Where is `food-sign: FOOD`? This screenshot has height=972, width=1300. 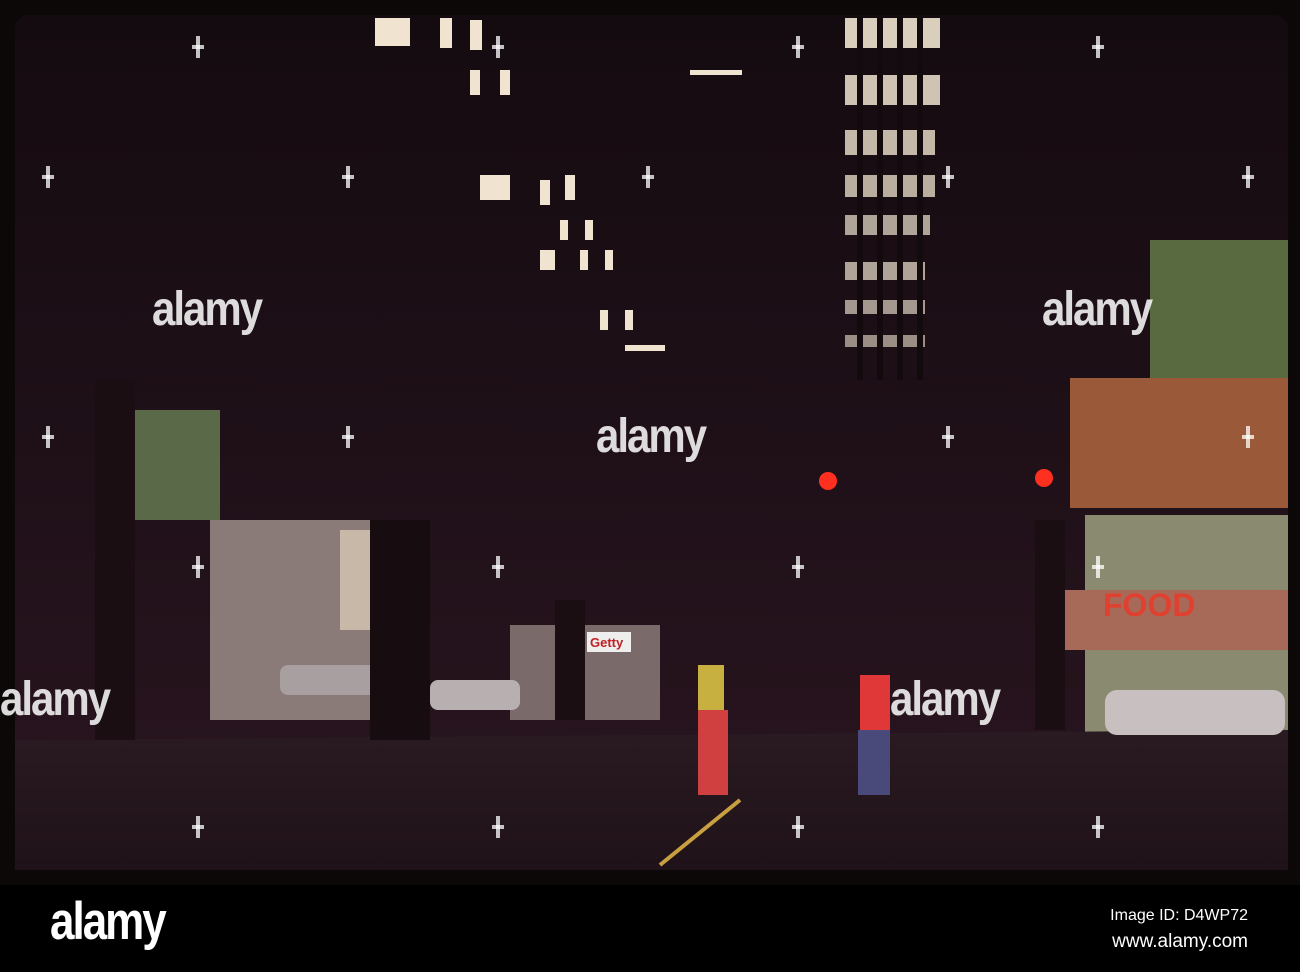 food-sign: FOOD is located at coordinates (1149, 605).